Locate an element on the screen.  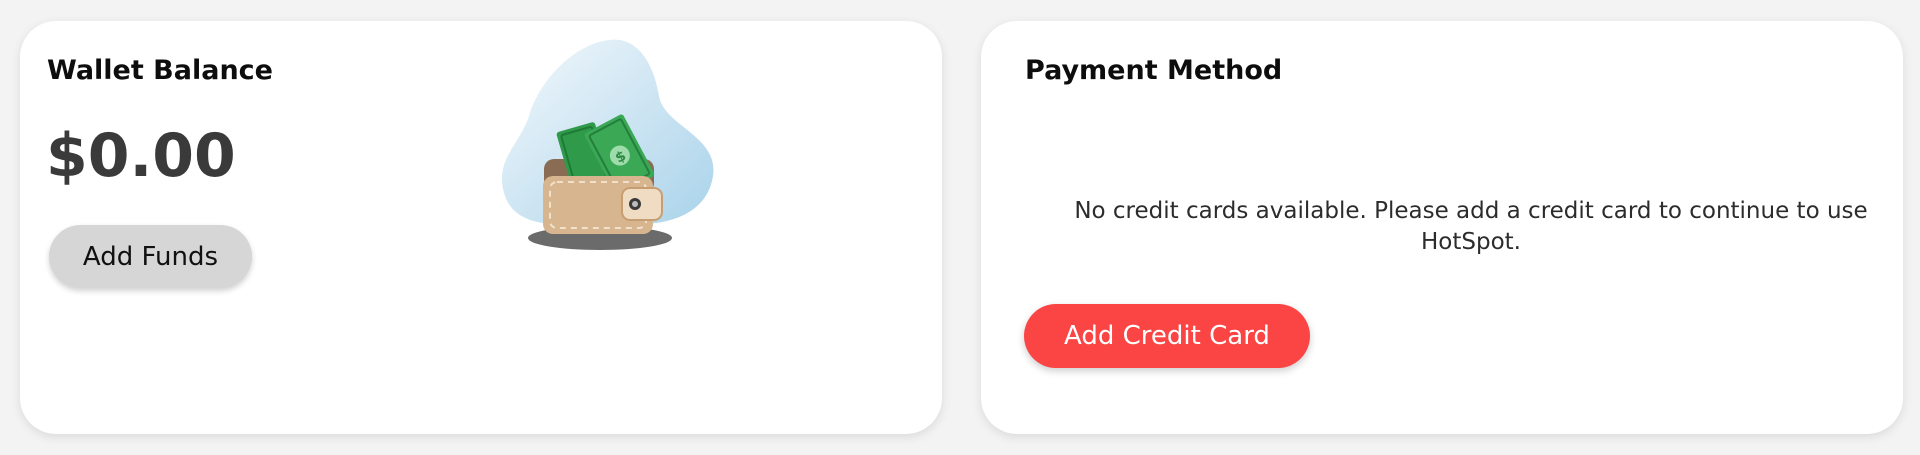
add-funds-button: Add Funds is located at coordinates (150, 256).